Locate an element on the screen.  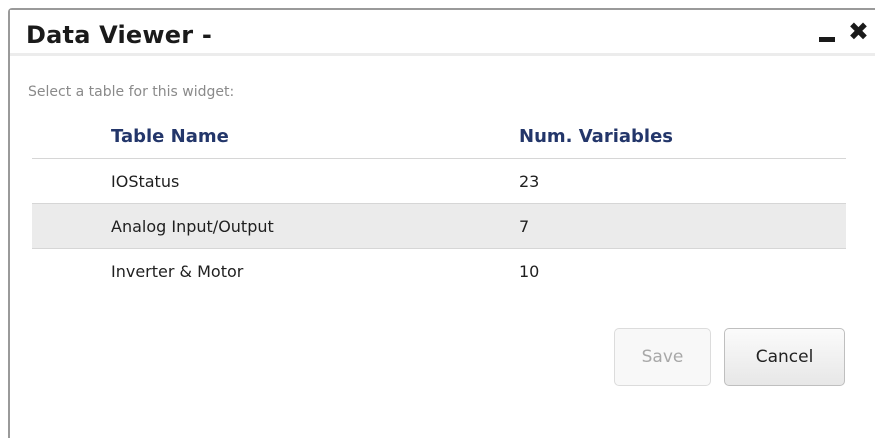
close-icon: ✖ is located at coordinates (858, 31).